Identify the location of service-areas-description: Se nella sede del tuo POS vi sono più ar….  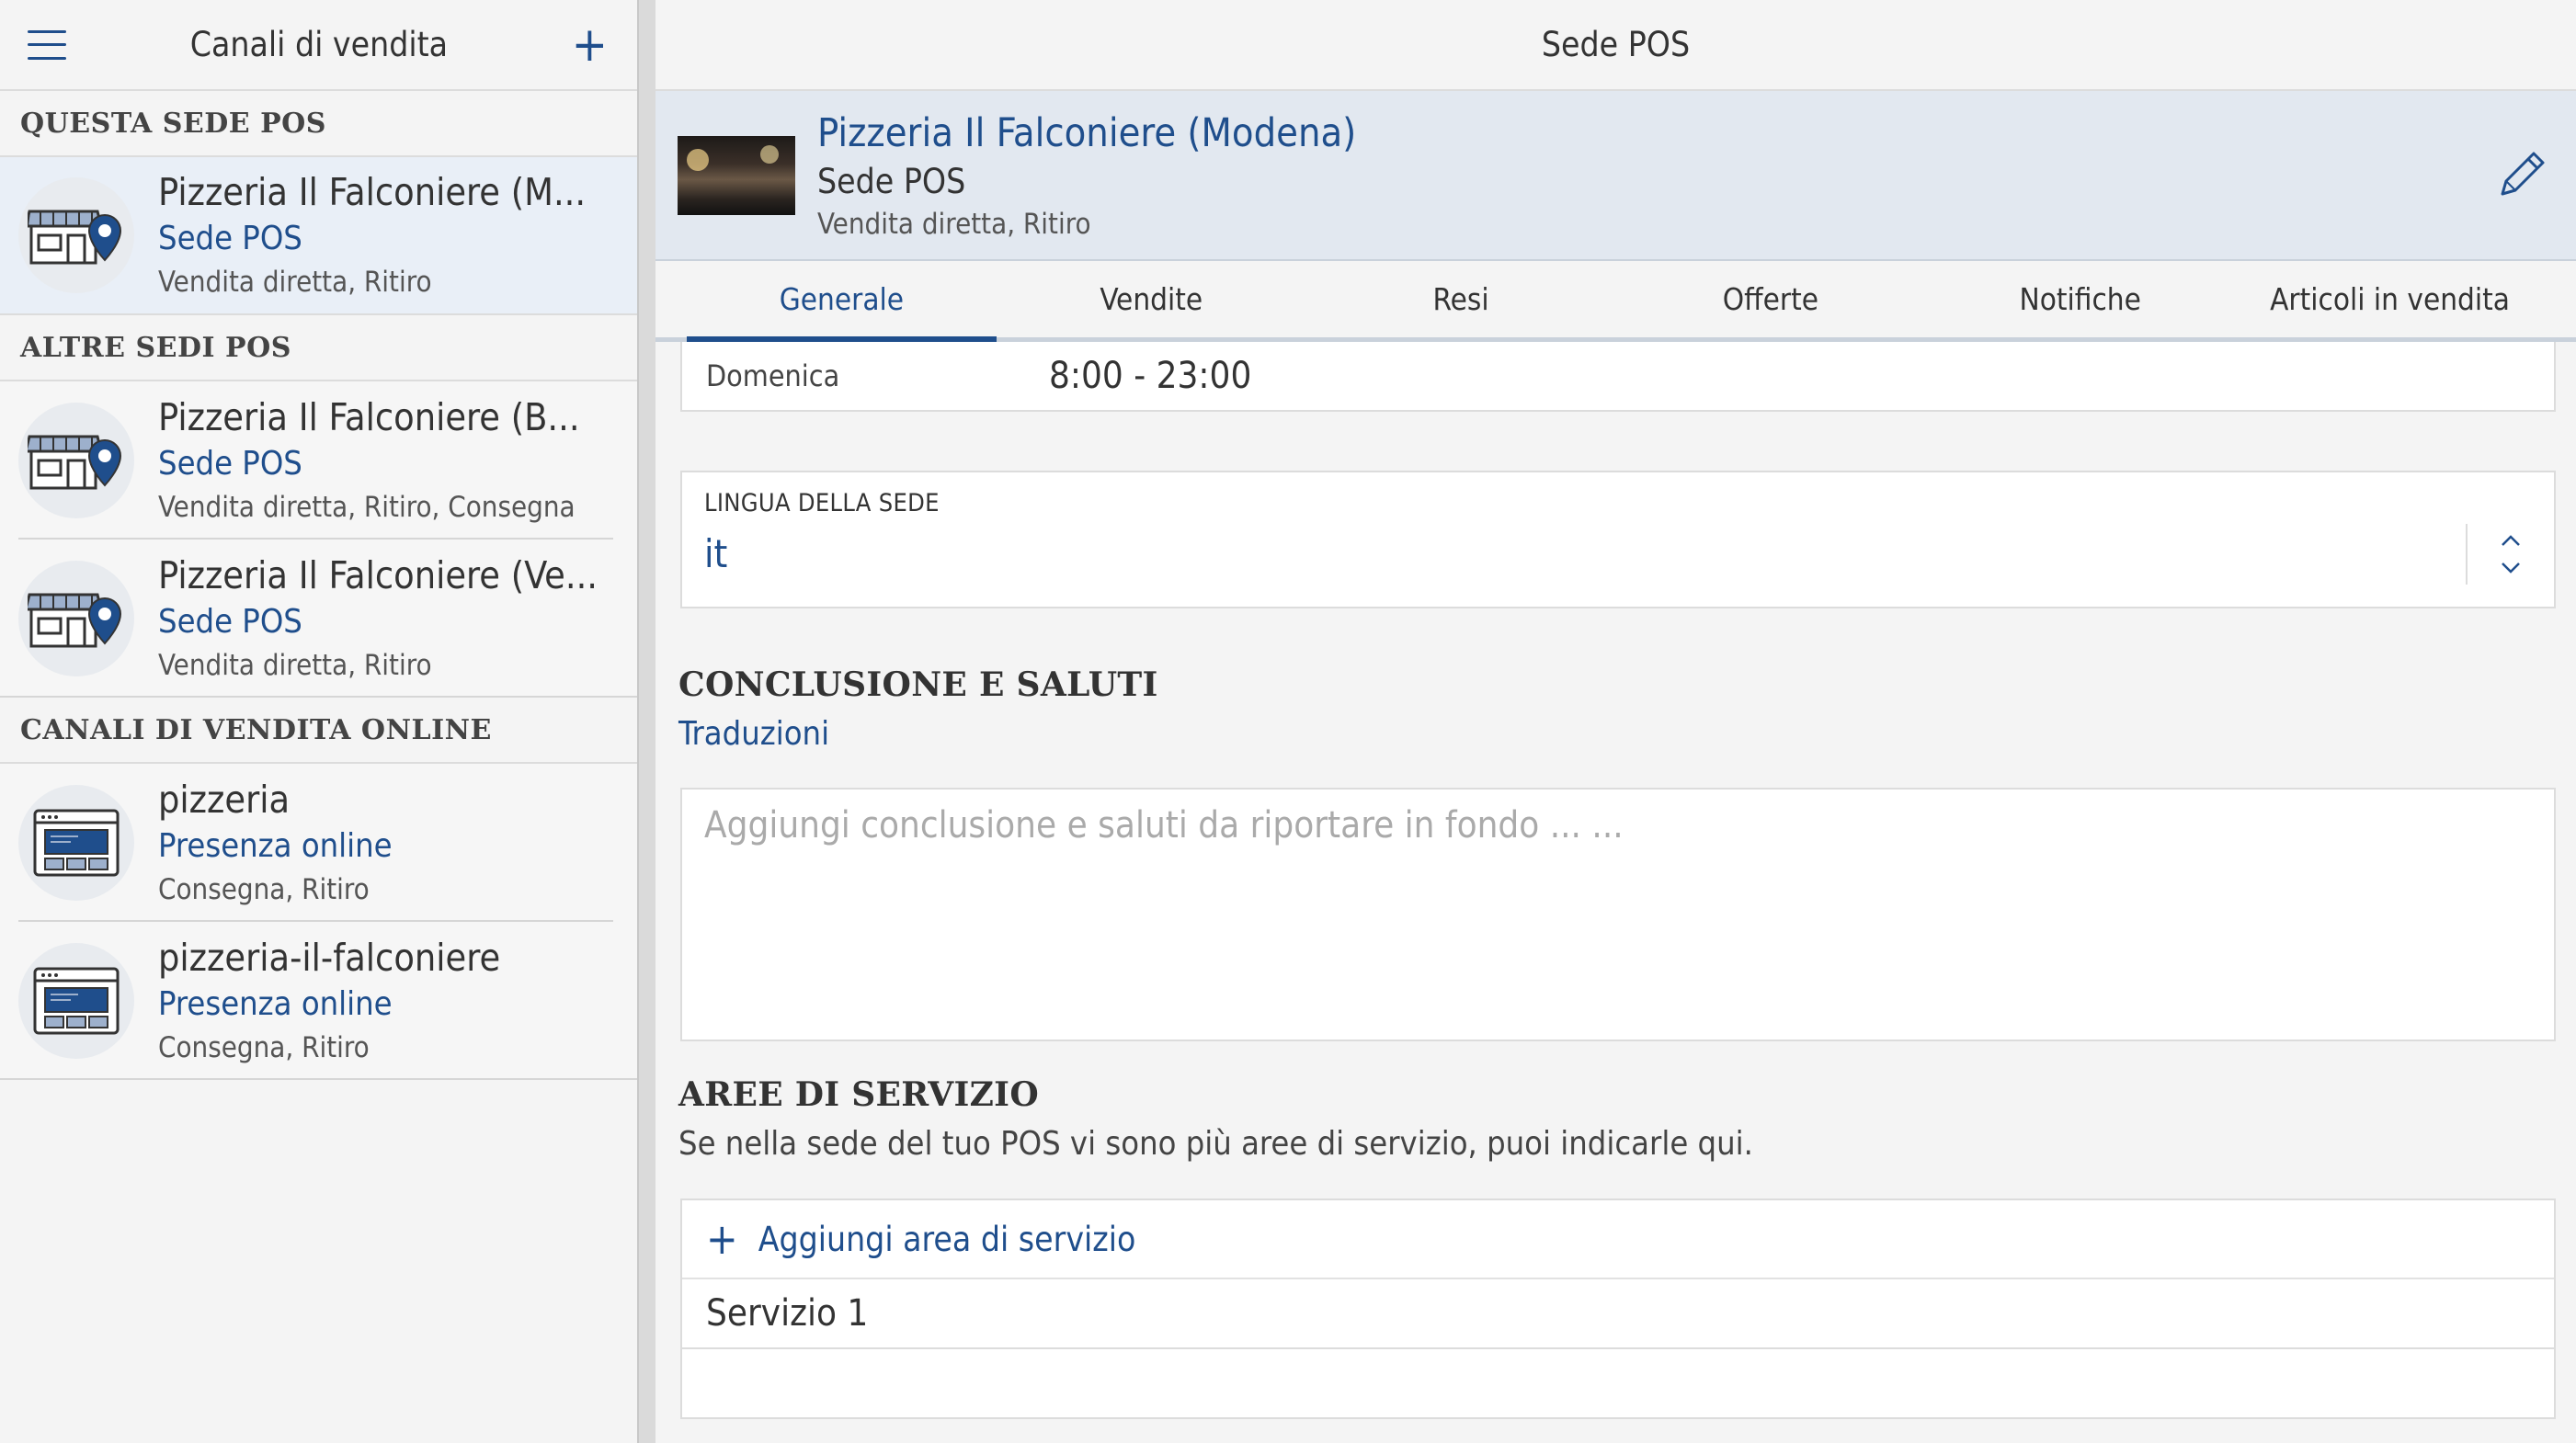
(1215, 1144).